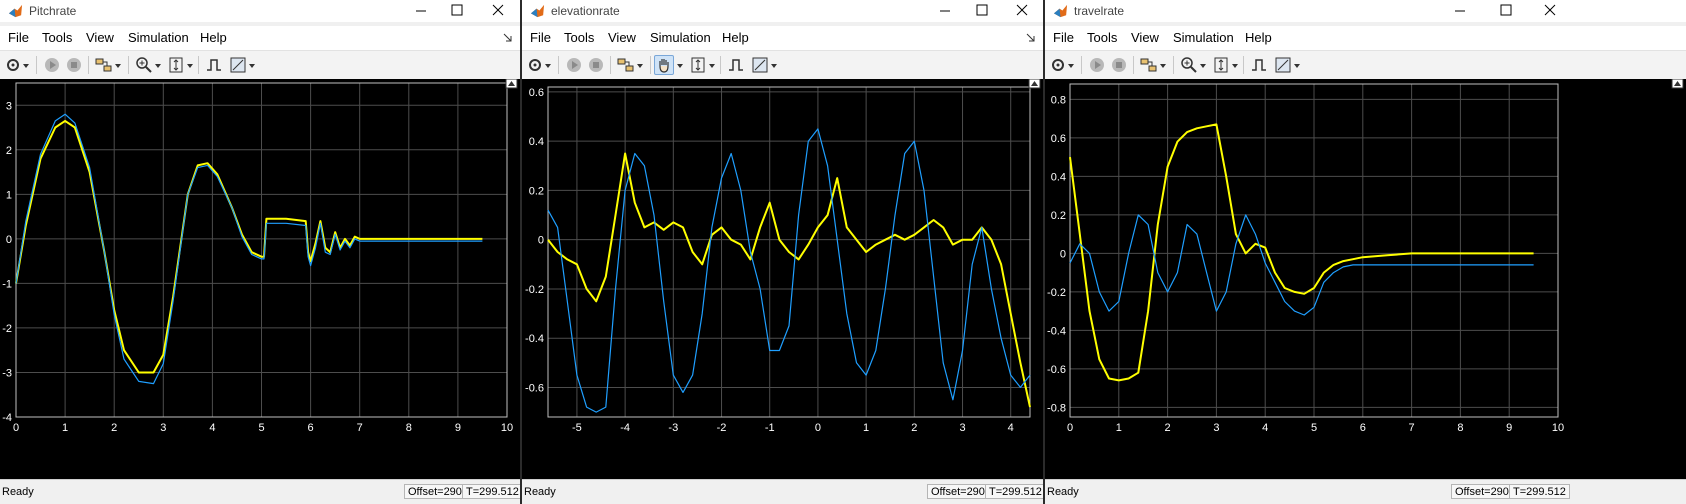 The width and height of the screenshot is (1686, 504). Describe the element at coordinates (1509, 428) in the screenshot. I see `x-tick-label: 9` at that location.